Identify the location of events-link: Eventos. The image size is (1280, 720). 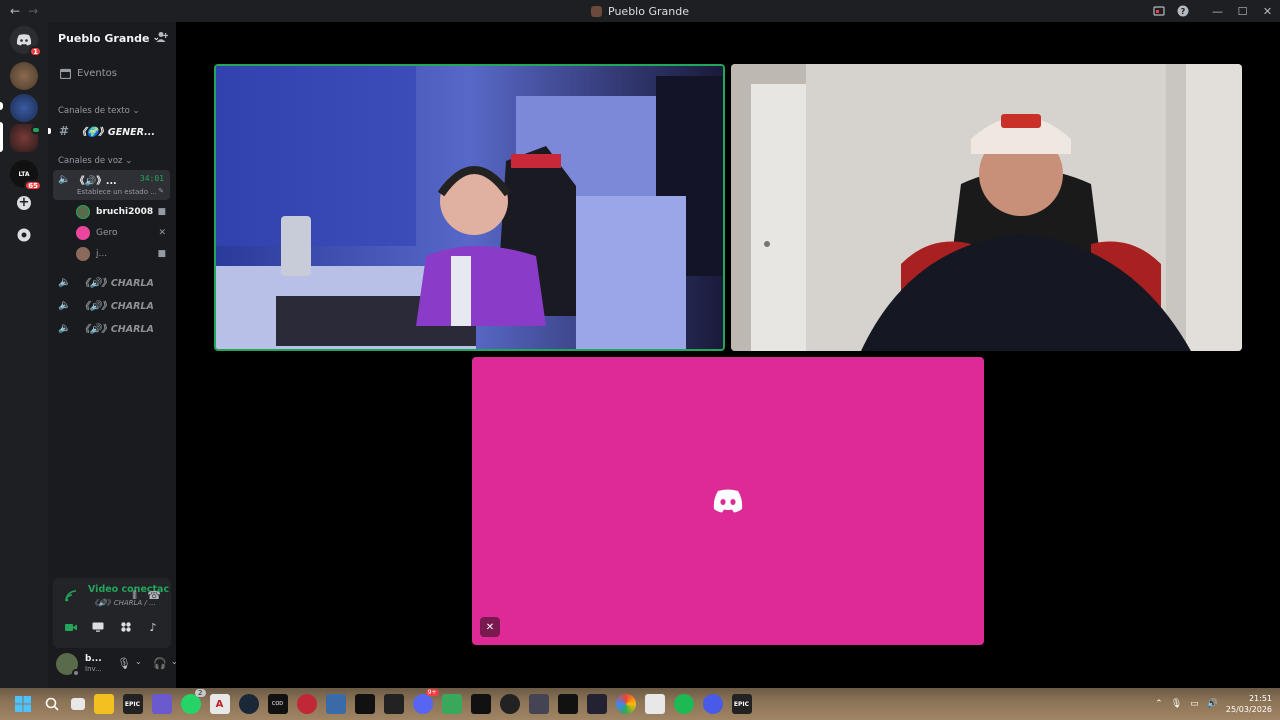
(112, 73).